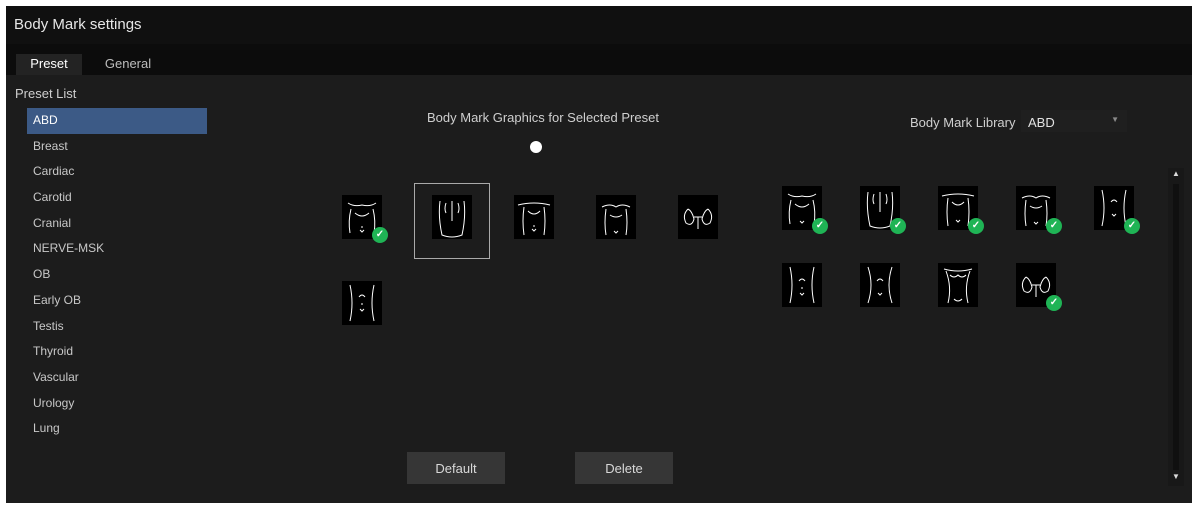 The width and height of the screenshot is (1198, 507). What do you see at coordinates (599, 59) in the screenshot?
I see `tab-bar: Preset General` at bounding box center [599, 59].